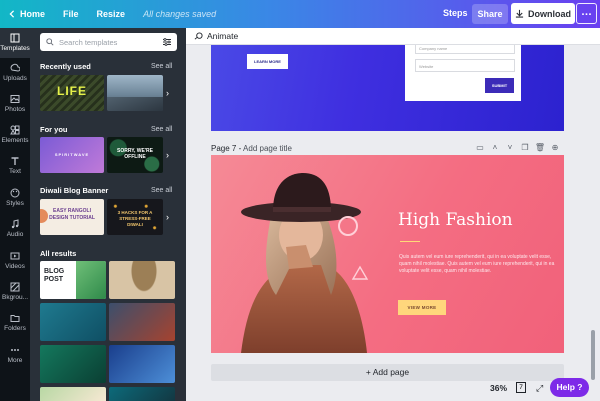  What do you see at coordinates (50, 42) in the screenshot?
I see `search-icon` at bounding box center [50, 42].